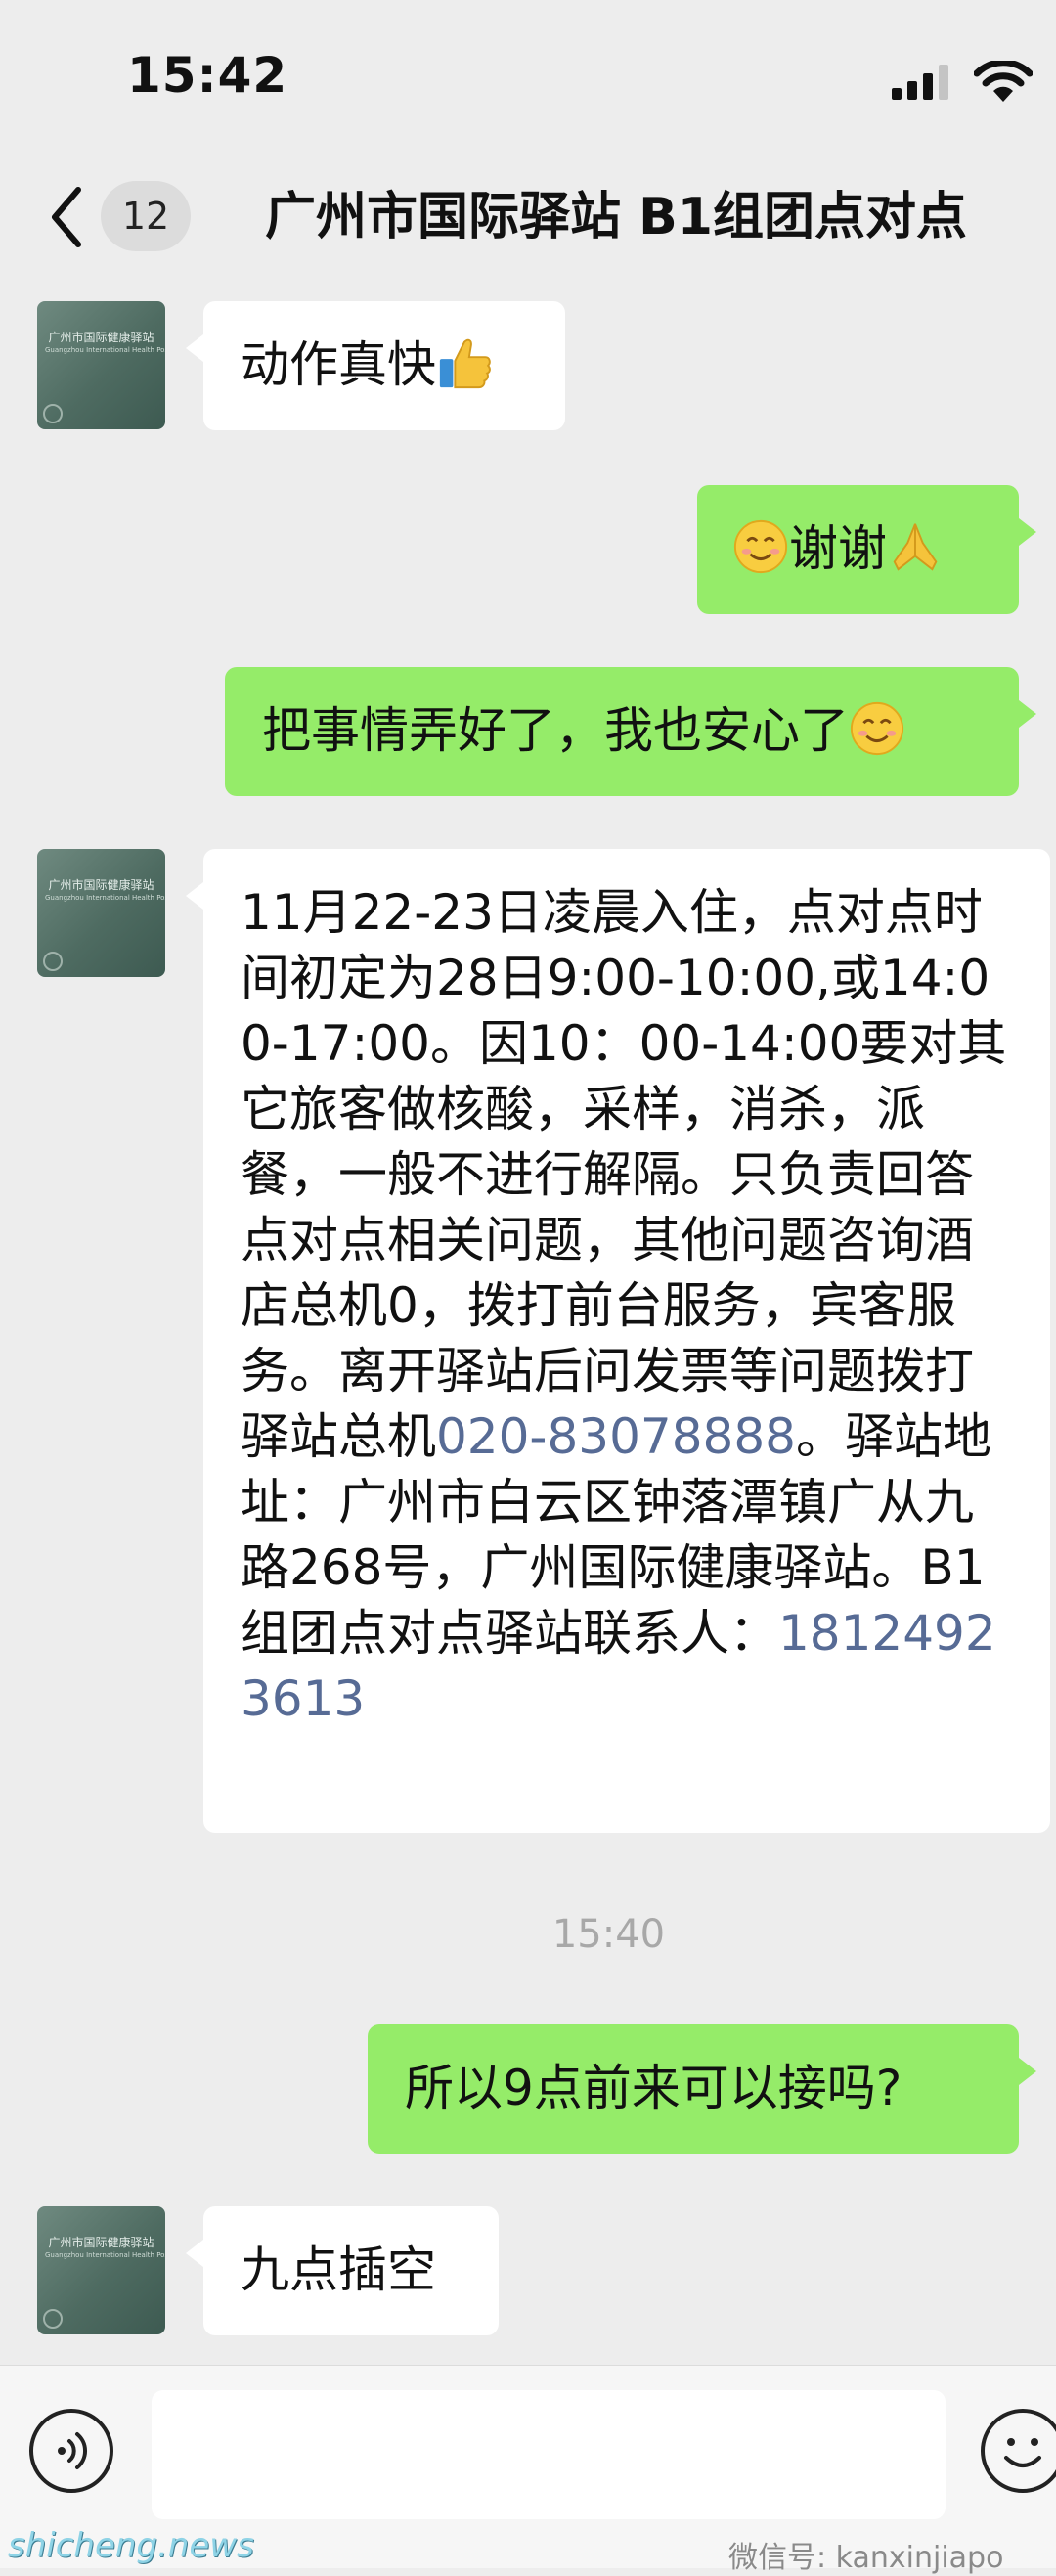 The image size is (1056, 2576). What do you see at coordinates (549, 2454) in the screenshot?
I see `message-input` at bounding box center [549, 2454].